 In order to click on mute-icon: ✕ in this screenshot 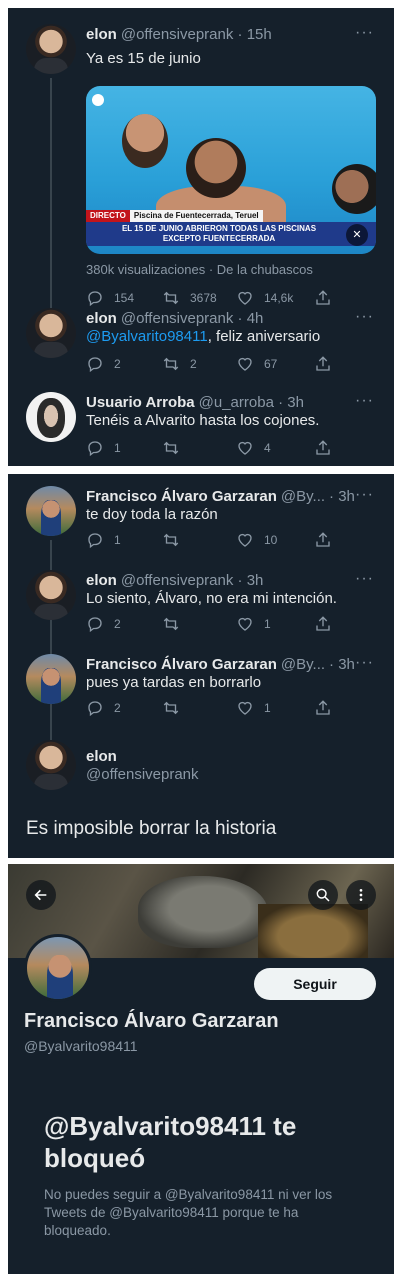, I will do `click(357, 235)`.